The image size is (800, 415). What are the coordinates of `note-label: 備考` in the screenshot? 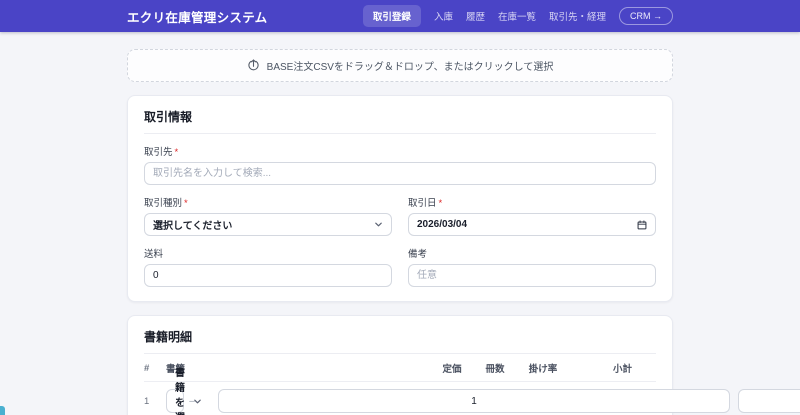 It's located at (418, 254).